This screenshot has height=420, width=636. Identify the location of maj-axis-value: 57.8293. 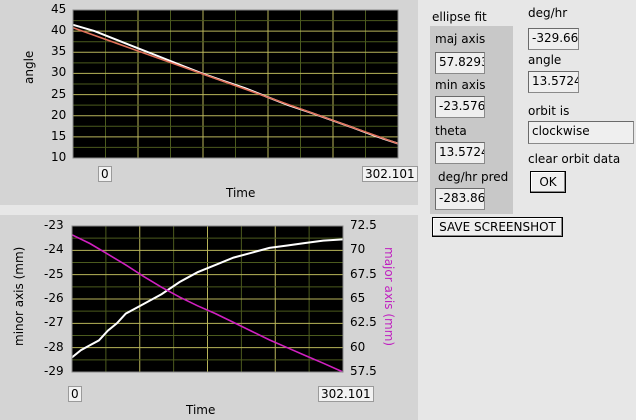
(460, 63).